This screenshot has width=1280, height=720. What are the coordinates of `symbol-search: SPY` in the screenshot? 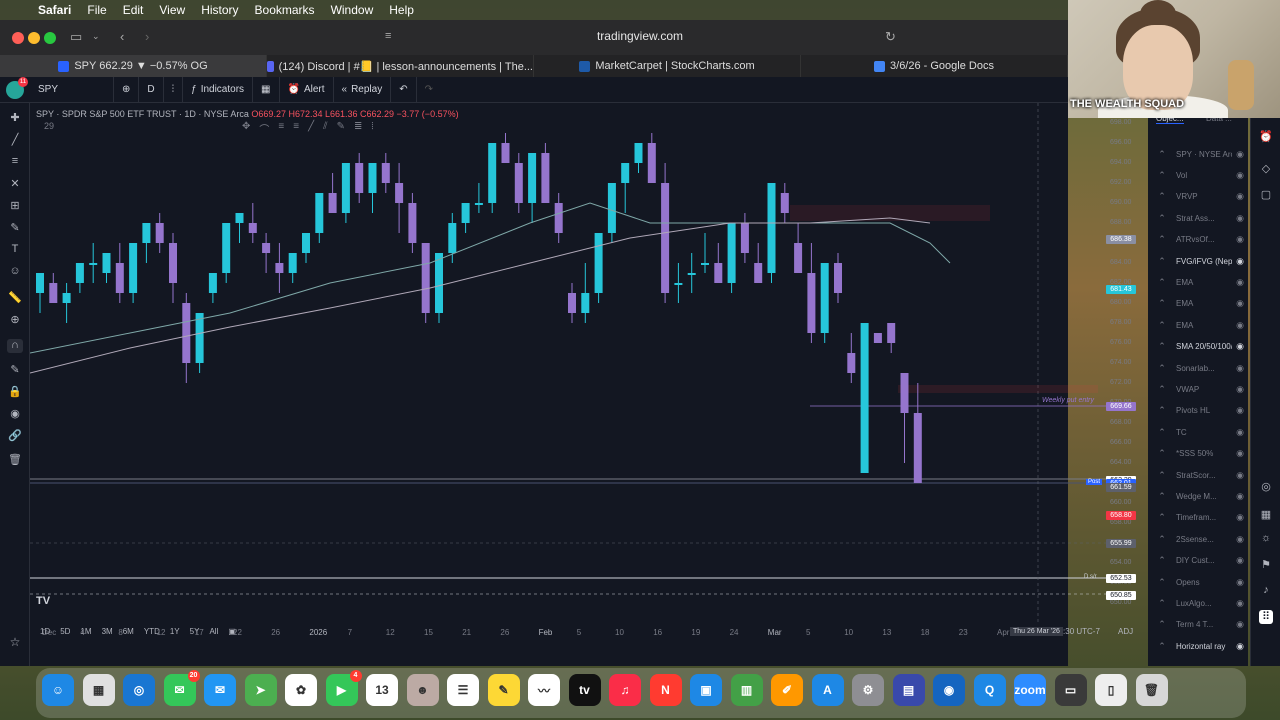 It's located at (72, 89).